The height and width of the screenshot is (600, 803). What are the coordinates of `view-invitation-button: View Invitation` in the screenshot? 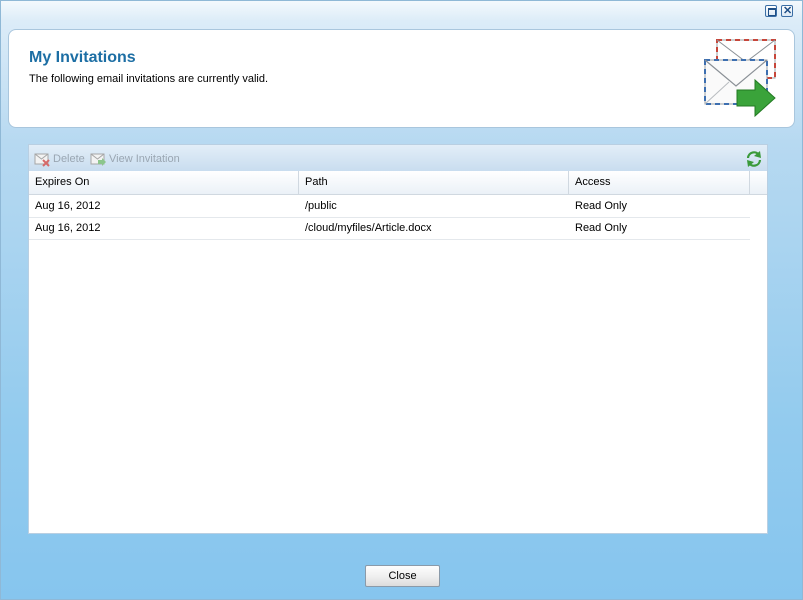 It's located at (135, 159).